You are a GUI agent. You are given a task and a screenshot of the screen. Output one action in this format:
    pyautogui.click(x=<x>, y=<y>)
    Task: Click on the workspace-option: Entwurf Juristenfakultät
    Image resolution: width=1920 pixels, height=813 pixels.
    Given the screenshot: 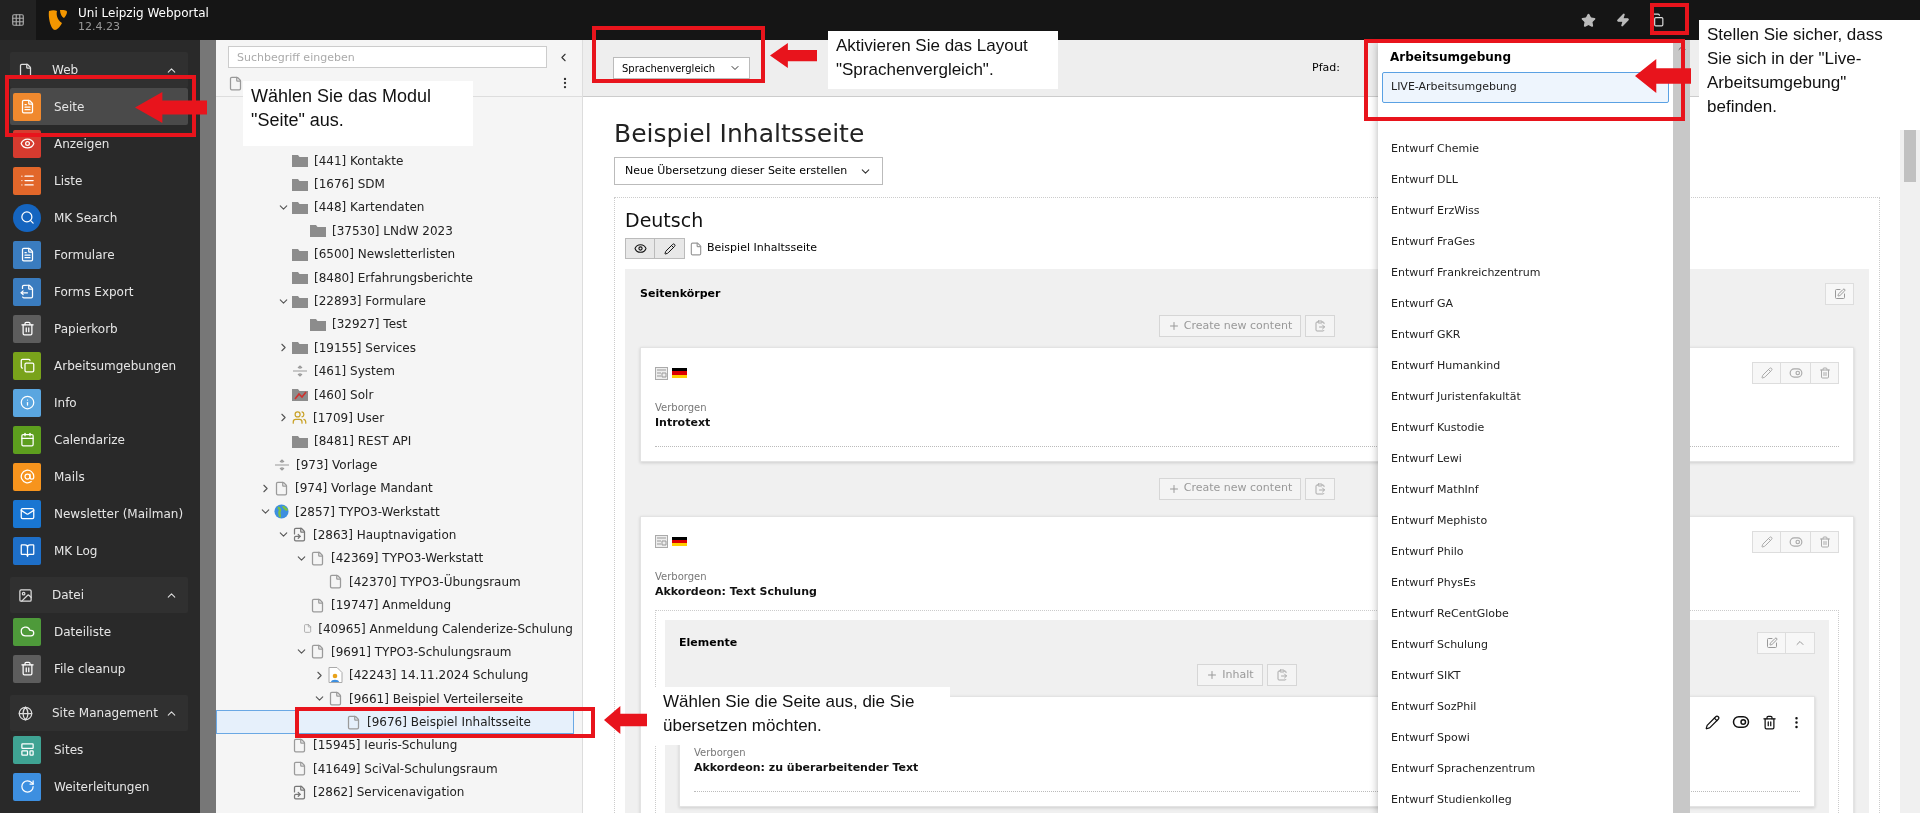 What is the action you would take?
    pyautogui.click(x=1525, y=397)
    